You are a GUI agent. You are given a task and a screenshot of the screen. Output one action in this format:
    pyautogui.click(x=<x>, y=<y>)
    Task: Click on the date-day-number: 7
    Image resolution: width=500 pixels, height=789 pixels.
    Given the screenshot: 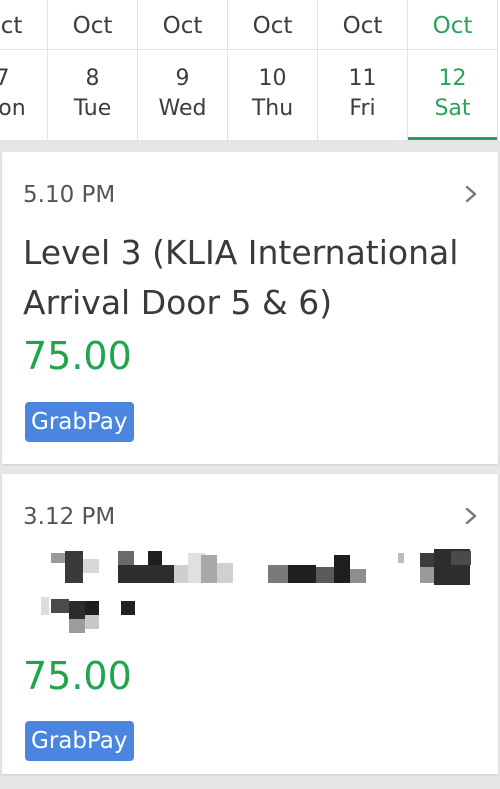 What is the action you would take?
    pyautogui.click(x=5, y=78)
    